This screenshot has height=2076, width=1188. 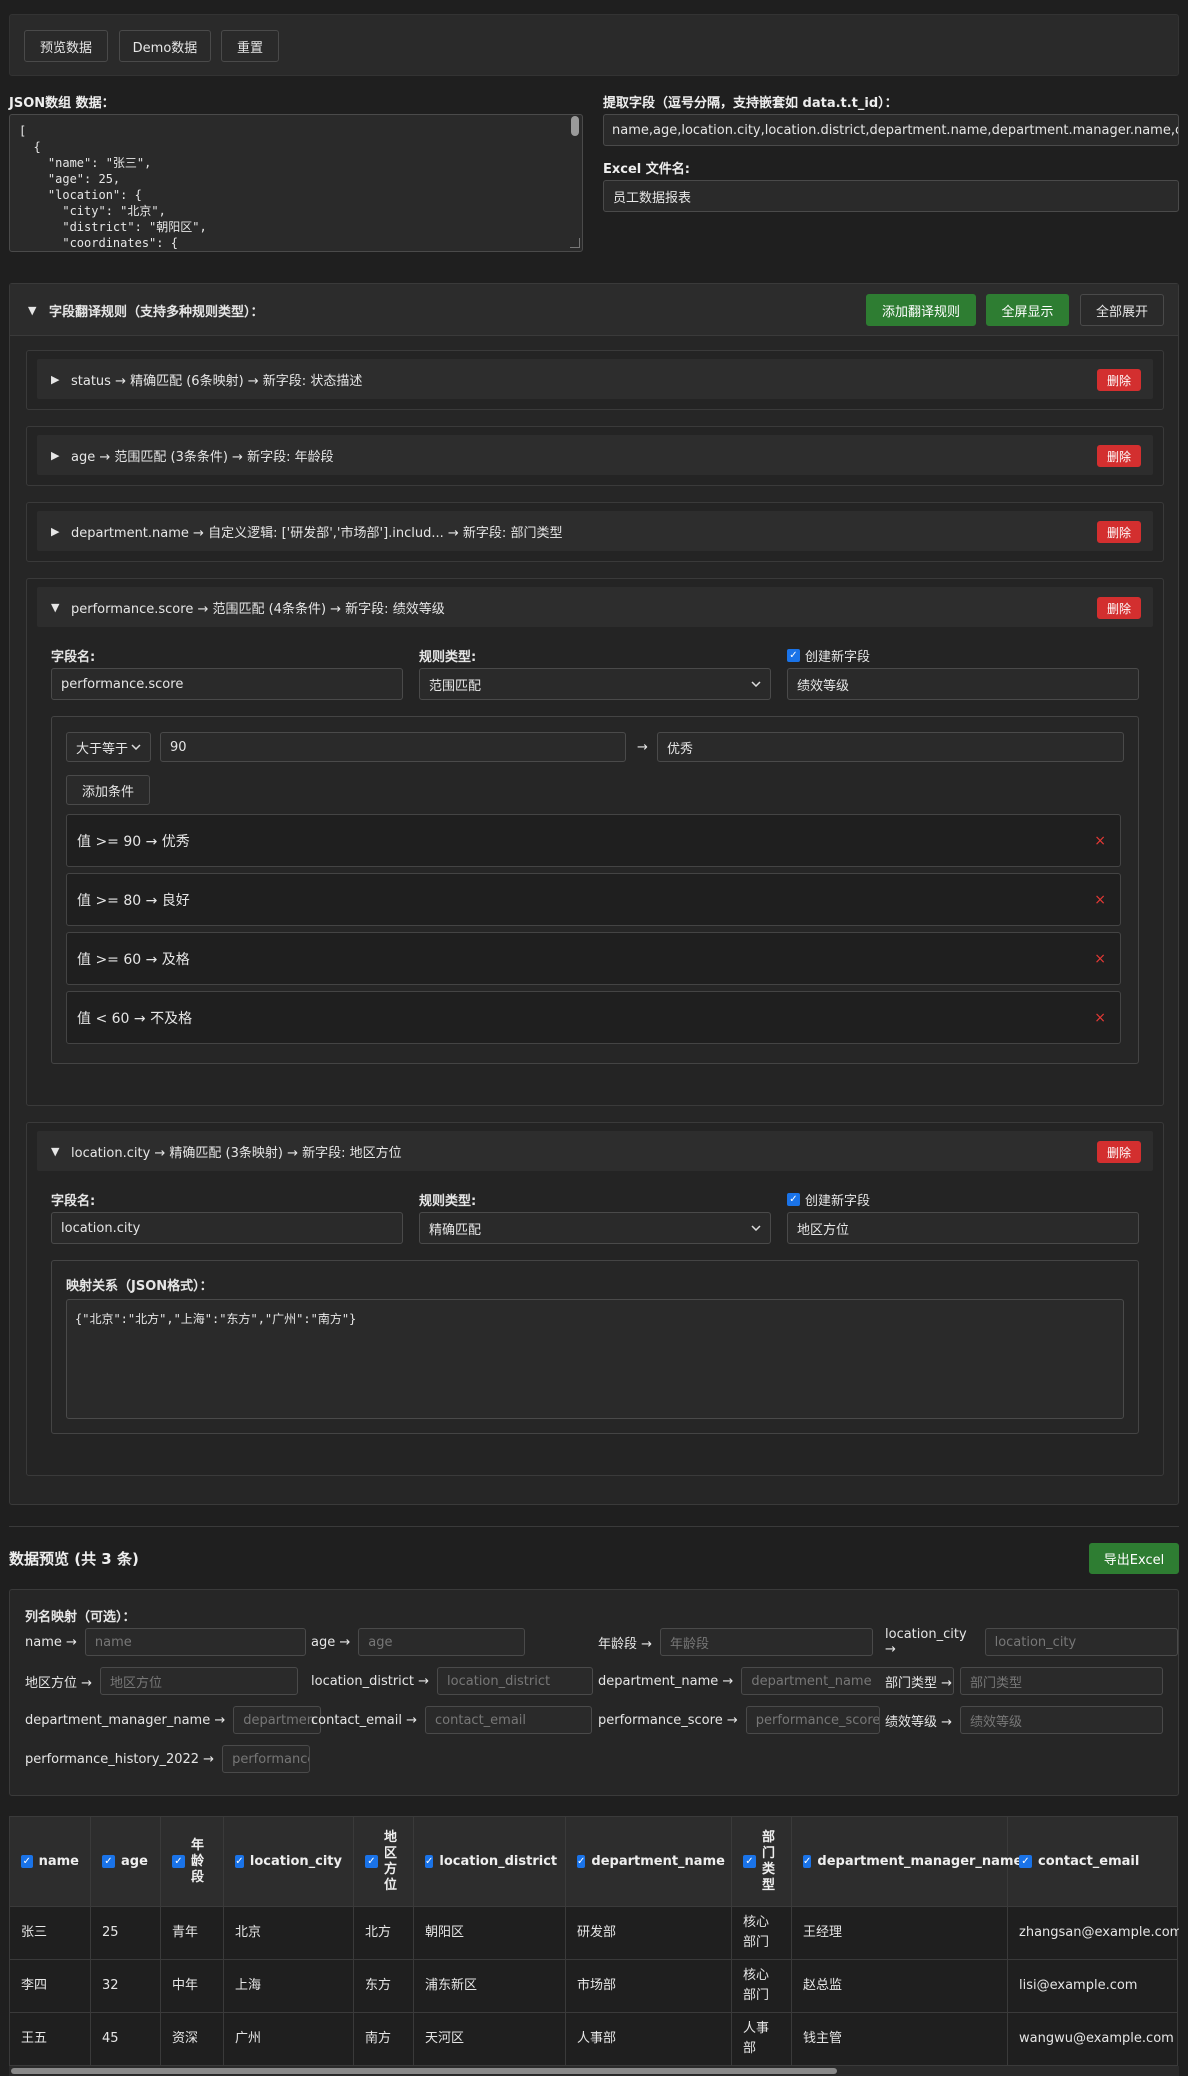 I want to click on column-header: ✓ age, so click(x=125, y=1861).